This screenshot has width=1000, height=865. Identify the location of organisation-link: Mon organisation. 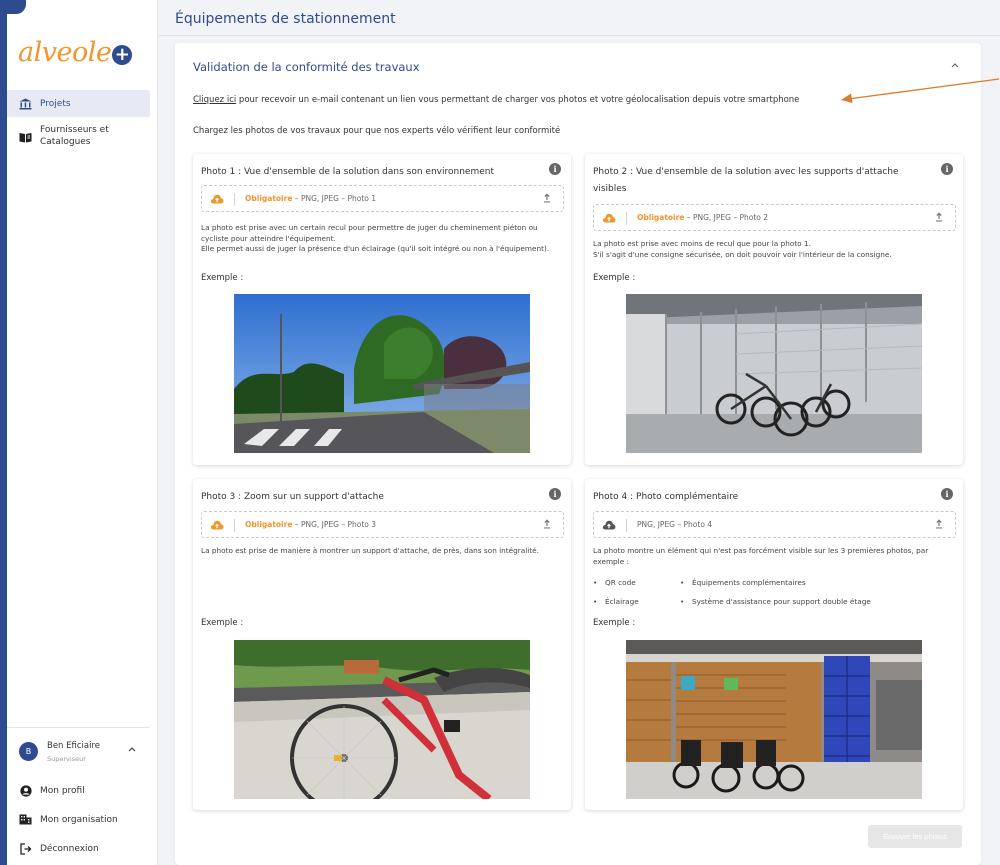
(68, 819).